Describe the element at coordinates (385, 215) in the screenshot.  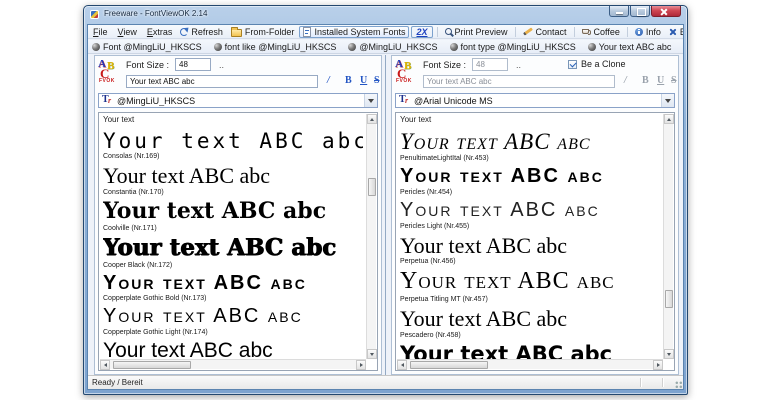
I see `pane-splitter` at that location.